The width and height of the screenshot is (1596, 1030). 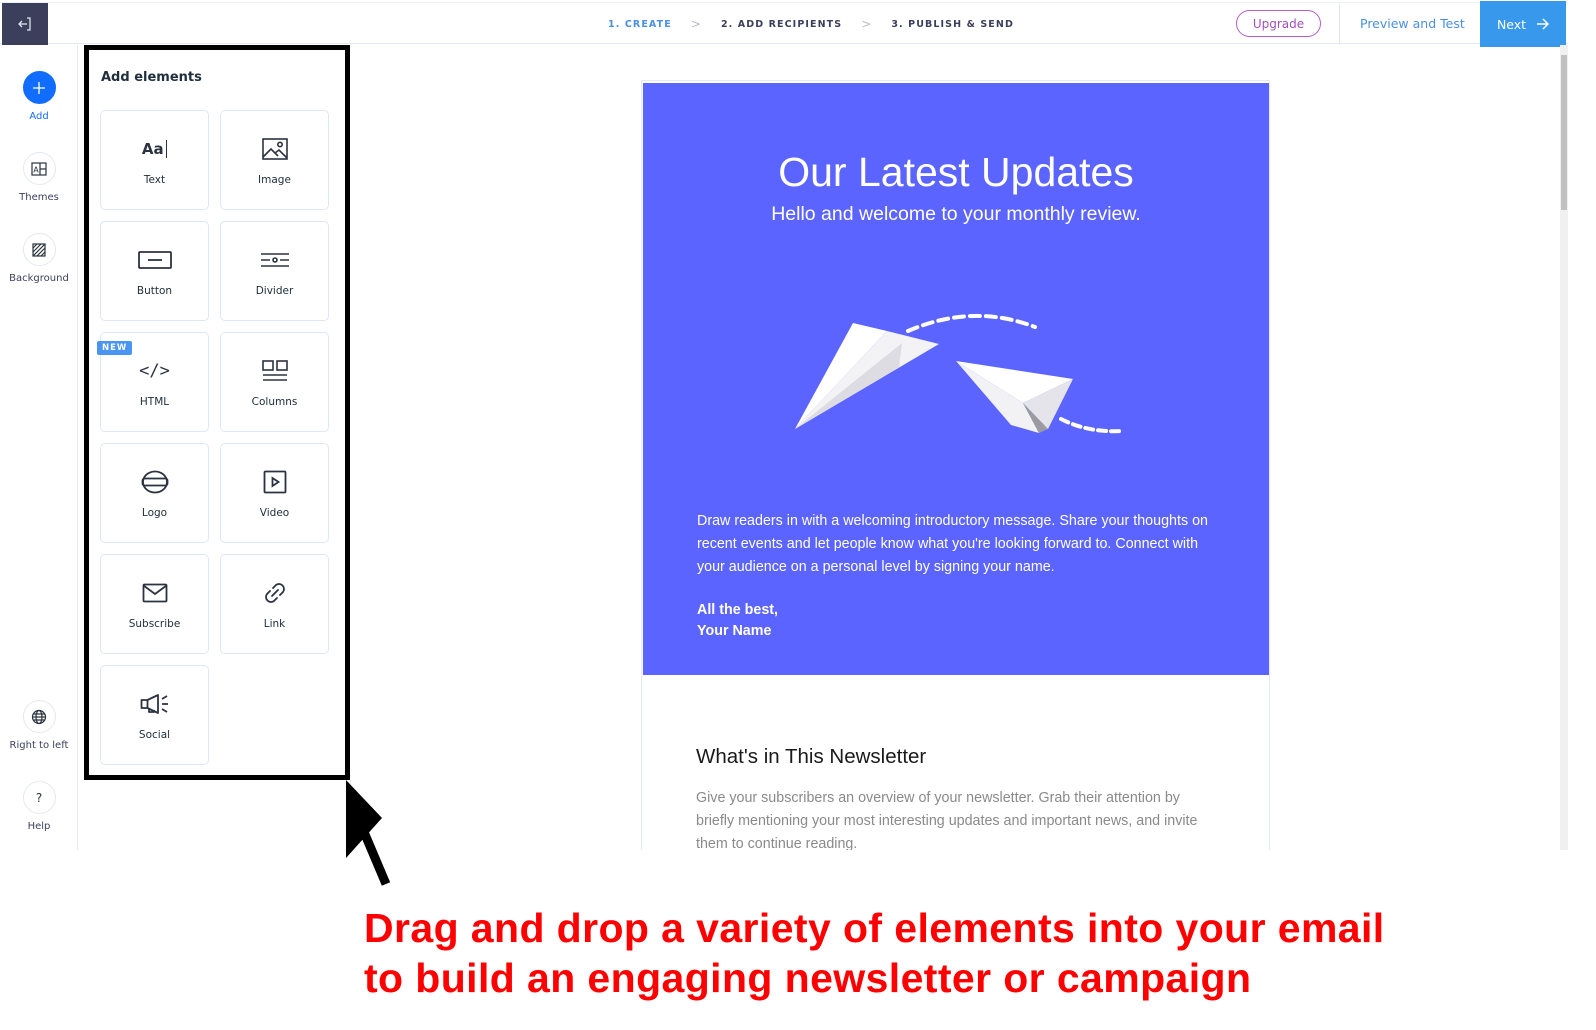 What do you see at coordinates (274, 513) in the screenshot?
I see `tile-label: Video` at bounding box center [274, 513].